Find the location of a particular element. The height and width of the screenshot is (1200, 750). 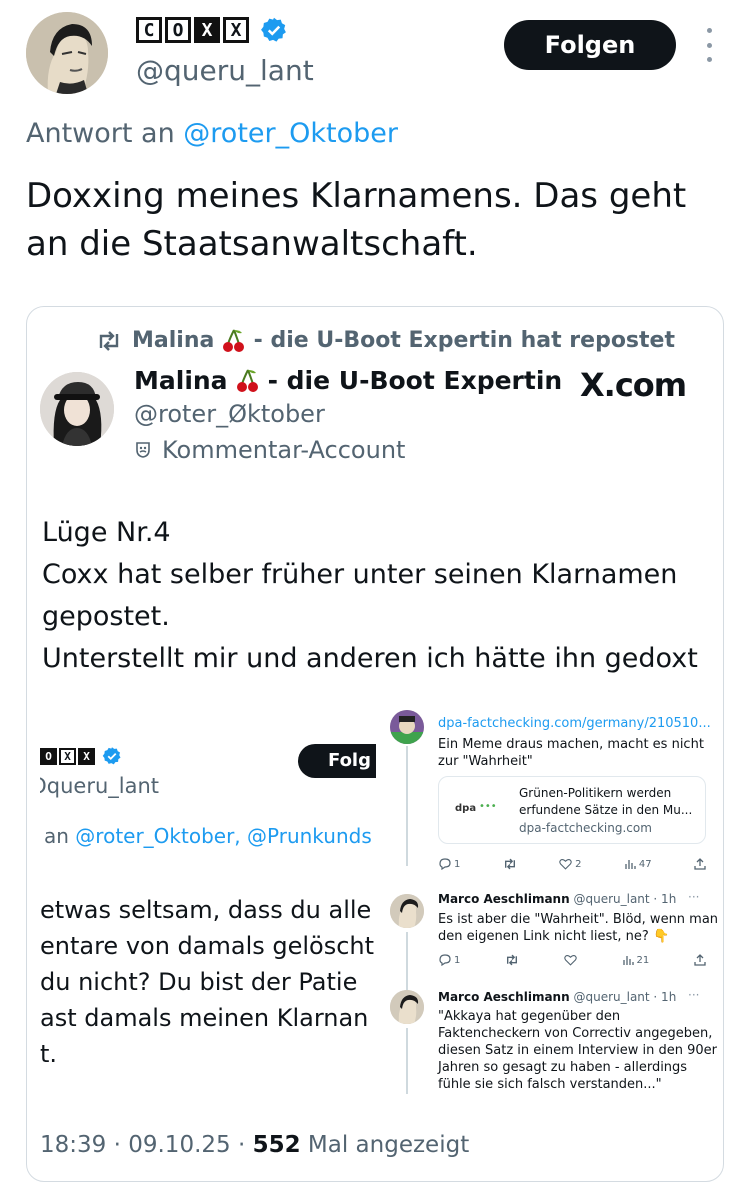

reply-mention-link: @roter_Oktober is located at coordinates (290, 133).